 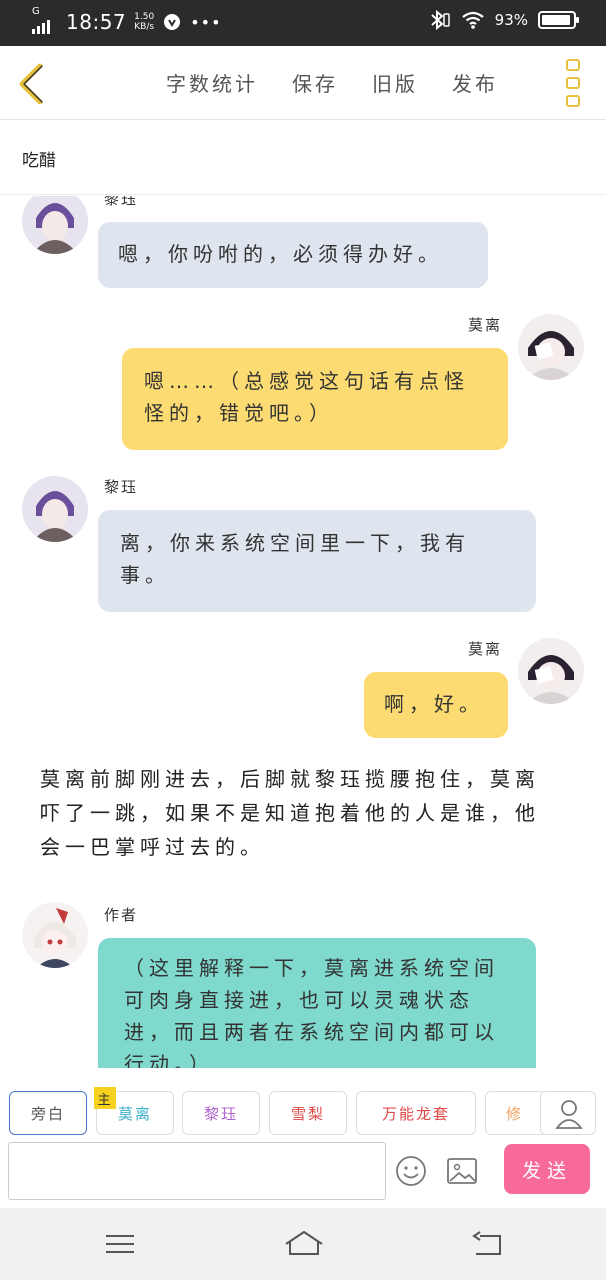 What do you see at coordinates (206, 22) in the screenshot?
I see `more-notifications-icon: •••` at bounding box center [206, 22].